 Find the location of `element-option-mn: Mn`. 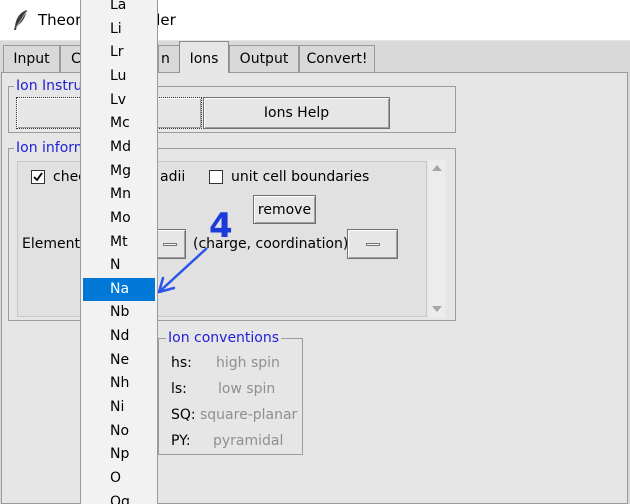

element-option-mn: Mn is located at coordinates (119, 195).